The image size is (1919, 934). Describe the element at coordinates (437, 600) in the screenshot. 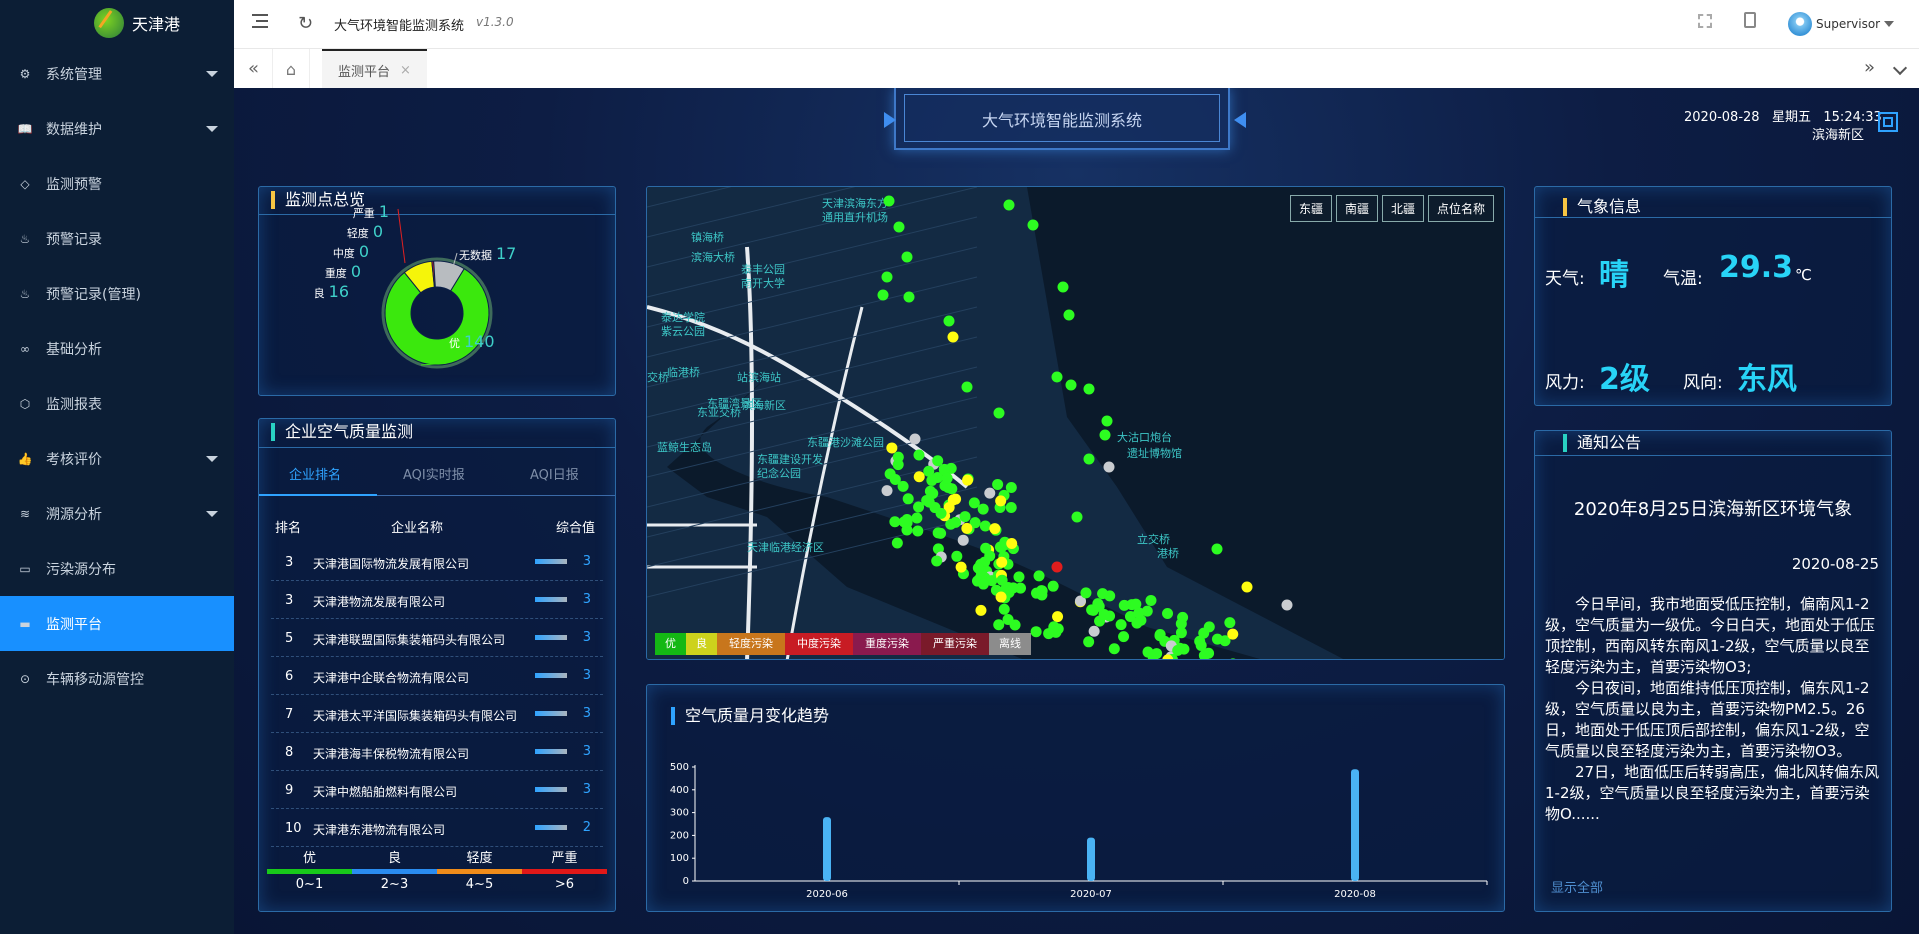

I see `table-row: 3 天津港物流发展有限公司 3` at that location.